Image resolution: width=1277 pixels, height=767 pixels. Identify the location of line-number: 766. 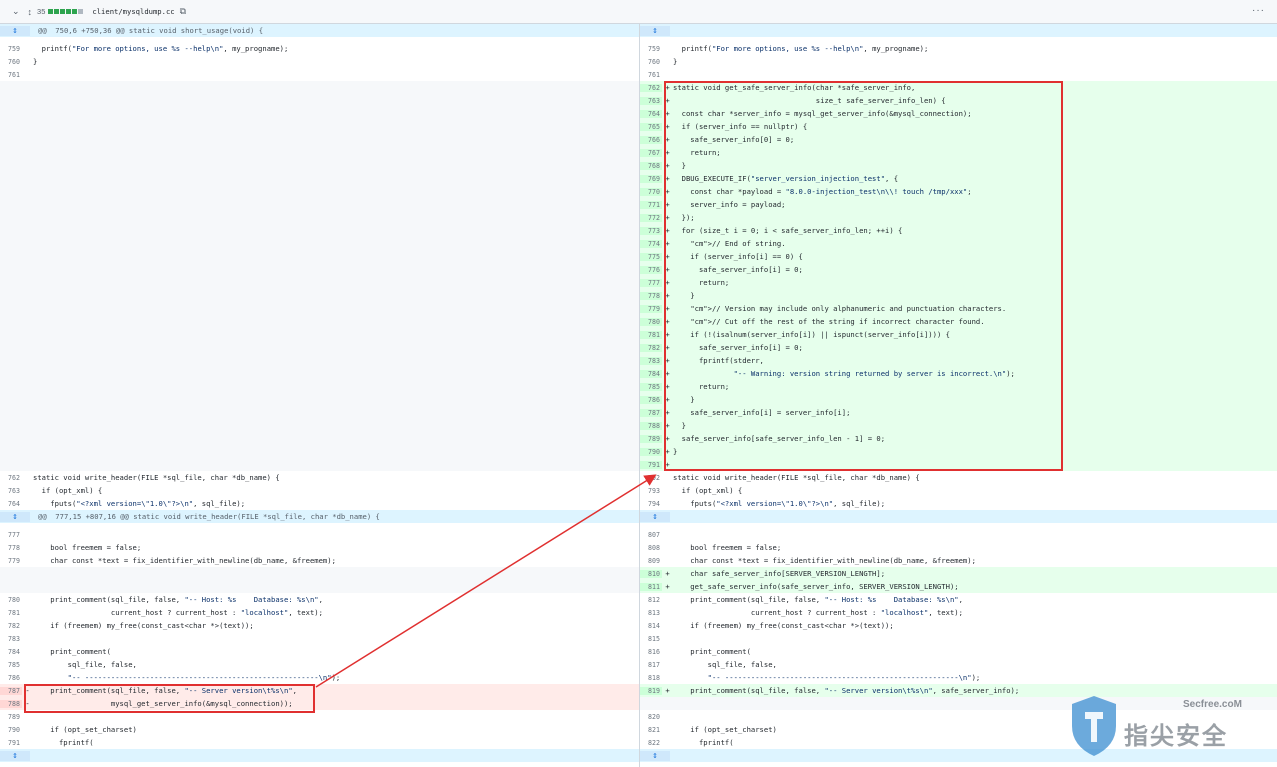
(651, 139).